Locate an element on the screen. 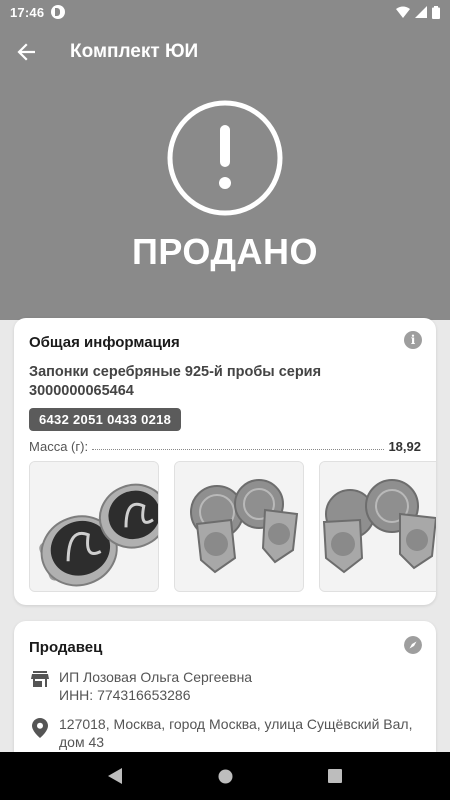 The image size is (450, 800). nav-back-icon is located at coordinates (115, 776).